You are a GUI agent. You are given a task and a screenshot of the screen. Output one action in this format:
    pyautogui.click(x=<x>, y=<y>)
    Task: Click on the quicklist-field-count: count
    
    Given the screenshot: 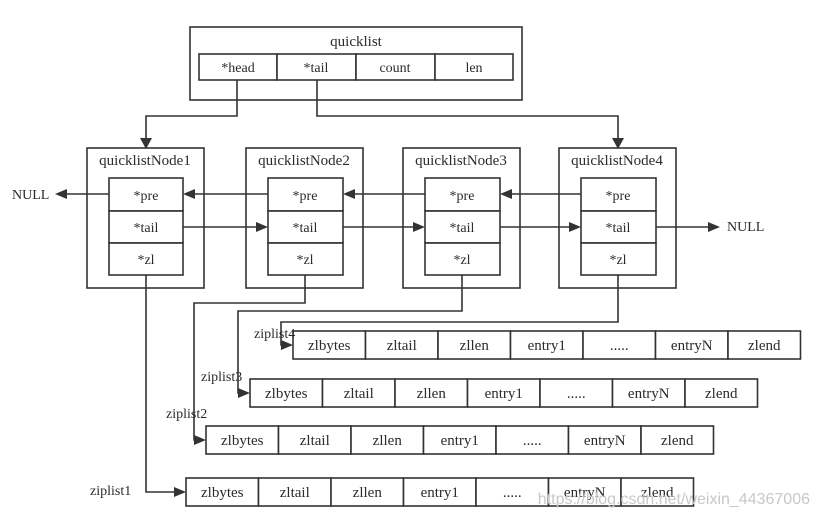 What is the action you would take?
    pyautogui.click(x=395, y=67)
    